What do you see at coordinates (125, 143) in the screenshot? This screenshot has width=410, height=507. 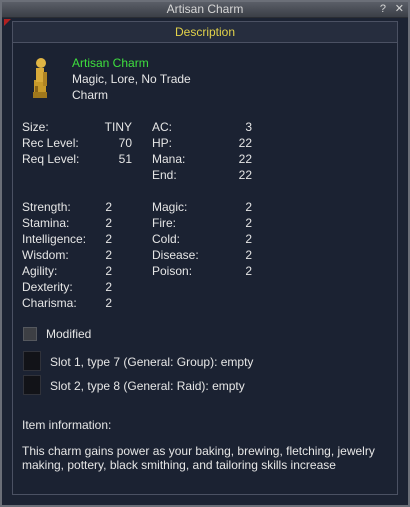 I see `stat-value: 70` at bounding box center [125, 143].